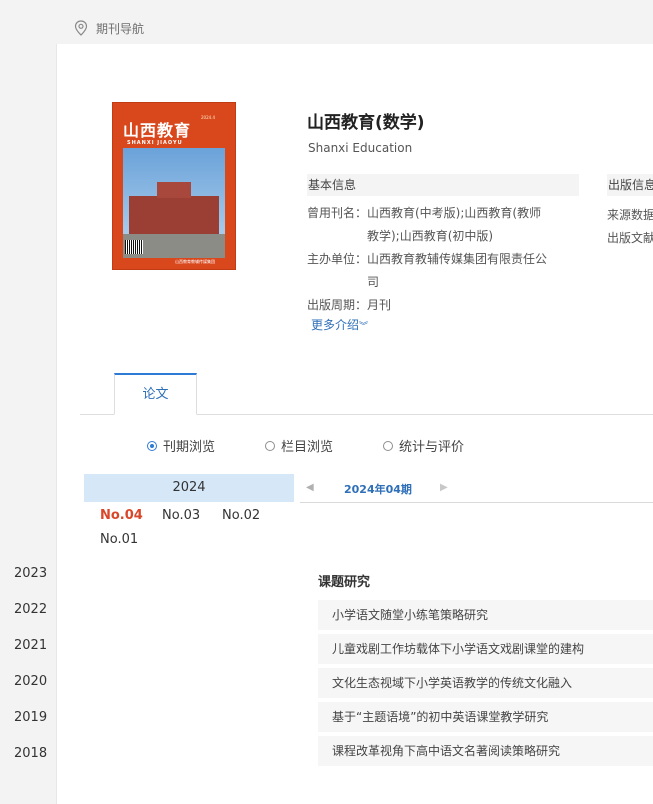 The height and width of the screenshot is (804, 653). What do you see at coordinates (485, 615) in the screenshot?
I see `article-link: 小学语文随堂小练笔策略研究` at bounding box center [485, 615].